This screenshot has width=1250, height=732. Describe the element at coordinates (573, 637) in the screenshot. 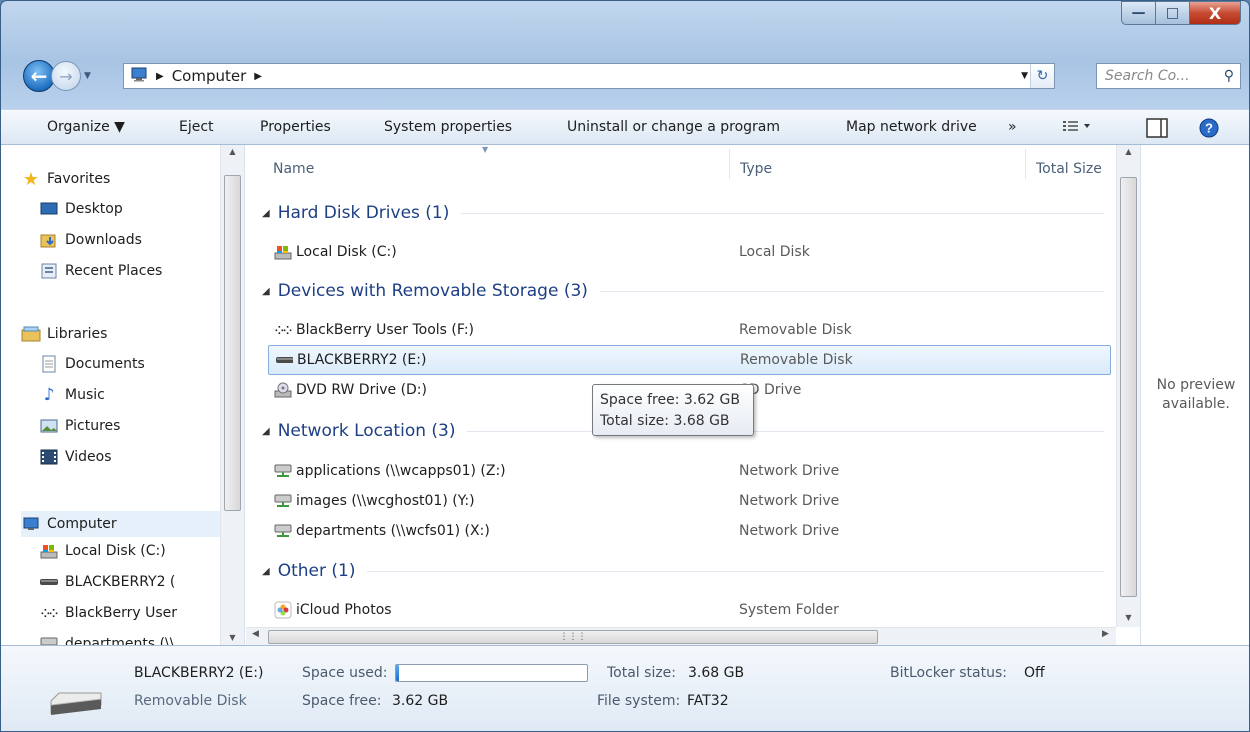

I see `scrollbar-thumb: ⋮⋮⋮` at that location.